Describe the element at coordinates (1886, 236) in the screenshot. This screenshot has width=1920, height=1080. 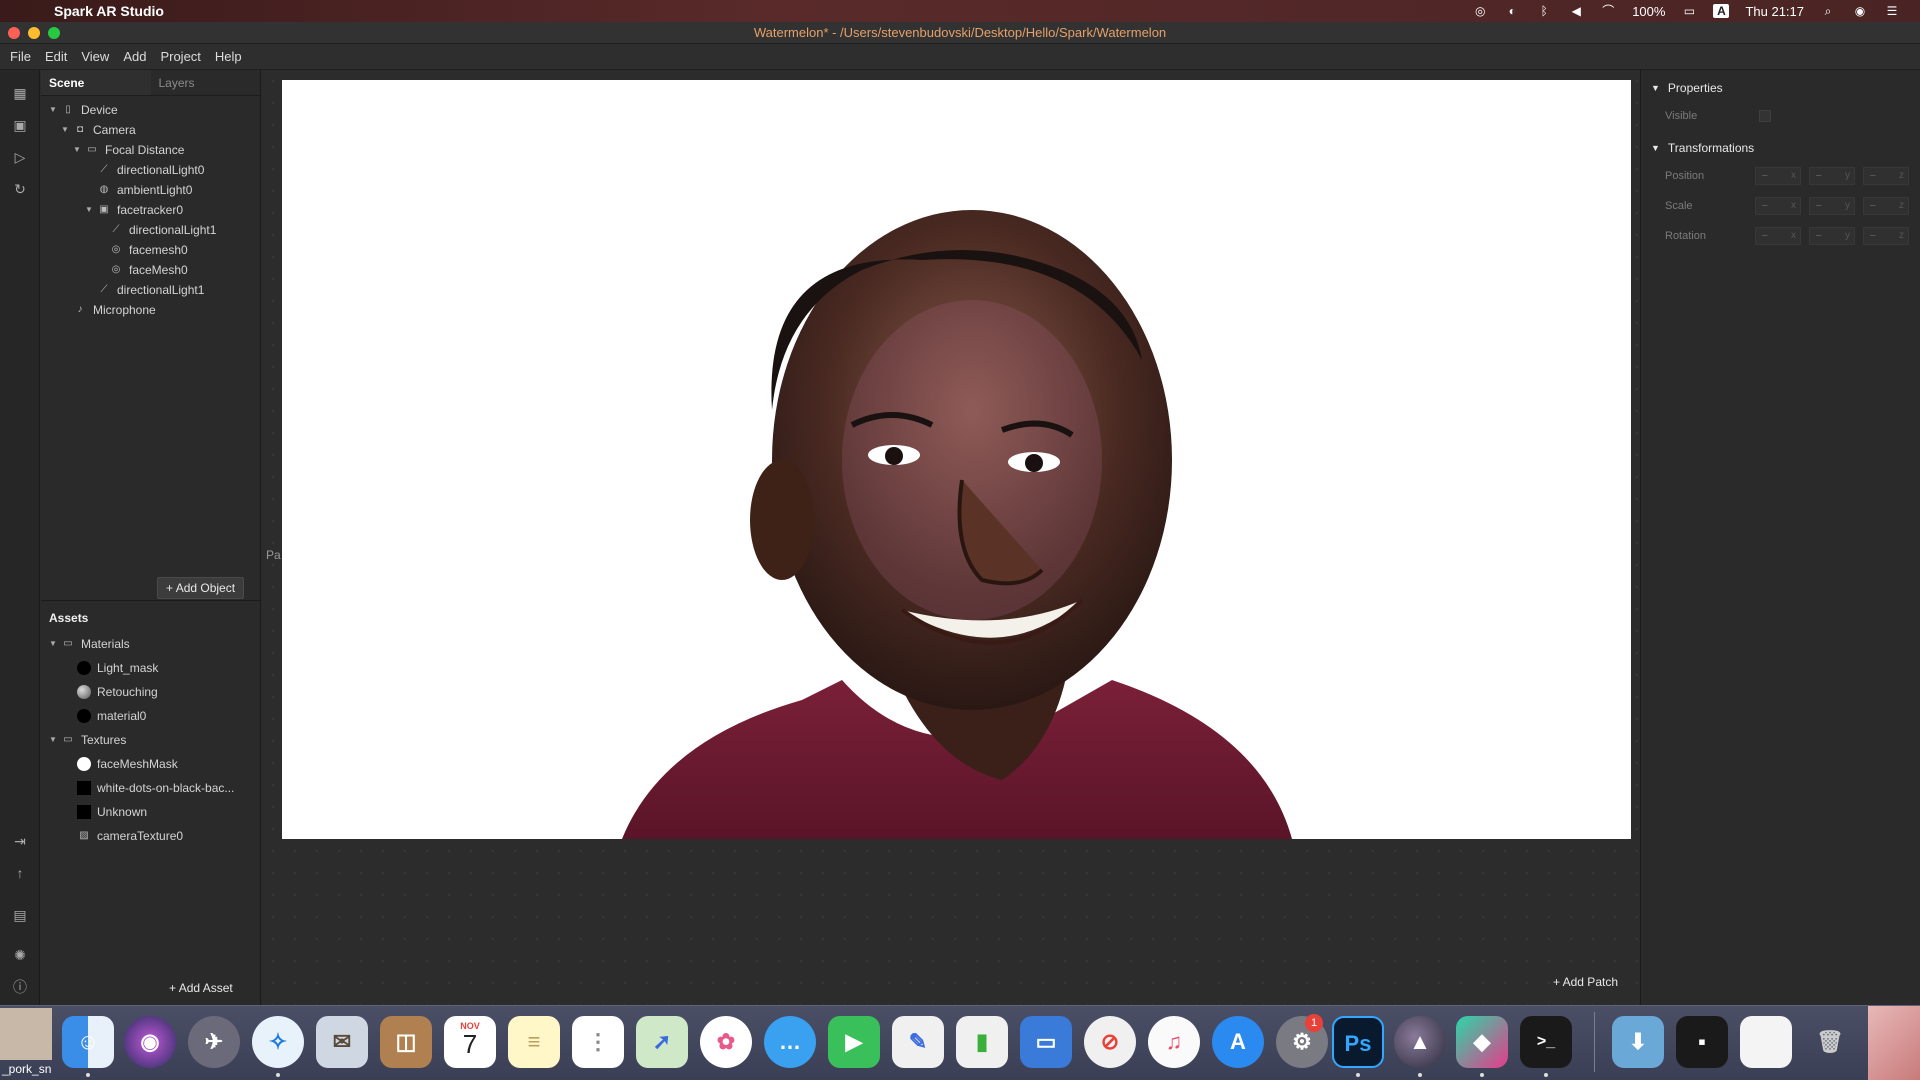
I see `rotation-z-field: – z` at that location.